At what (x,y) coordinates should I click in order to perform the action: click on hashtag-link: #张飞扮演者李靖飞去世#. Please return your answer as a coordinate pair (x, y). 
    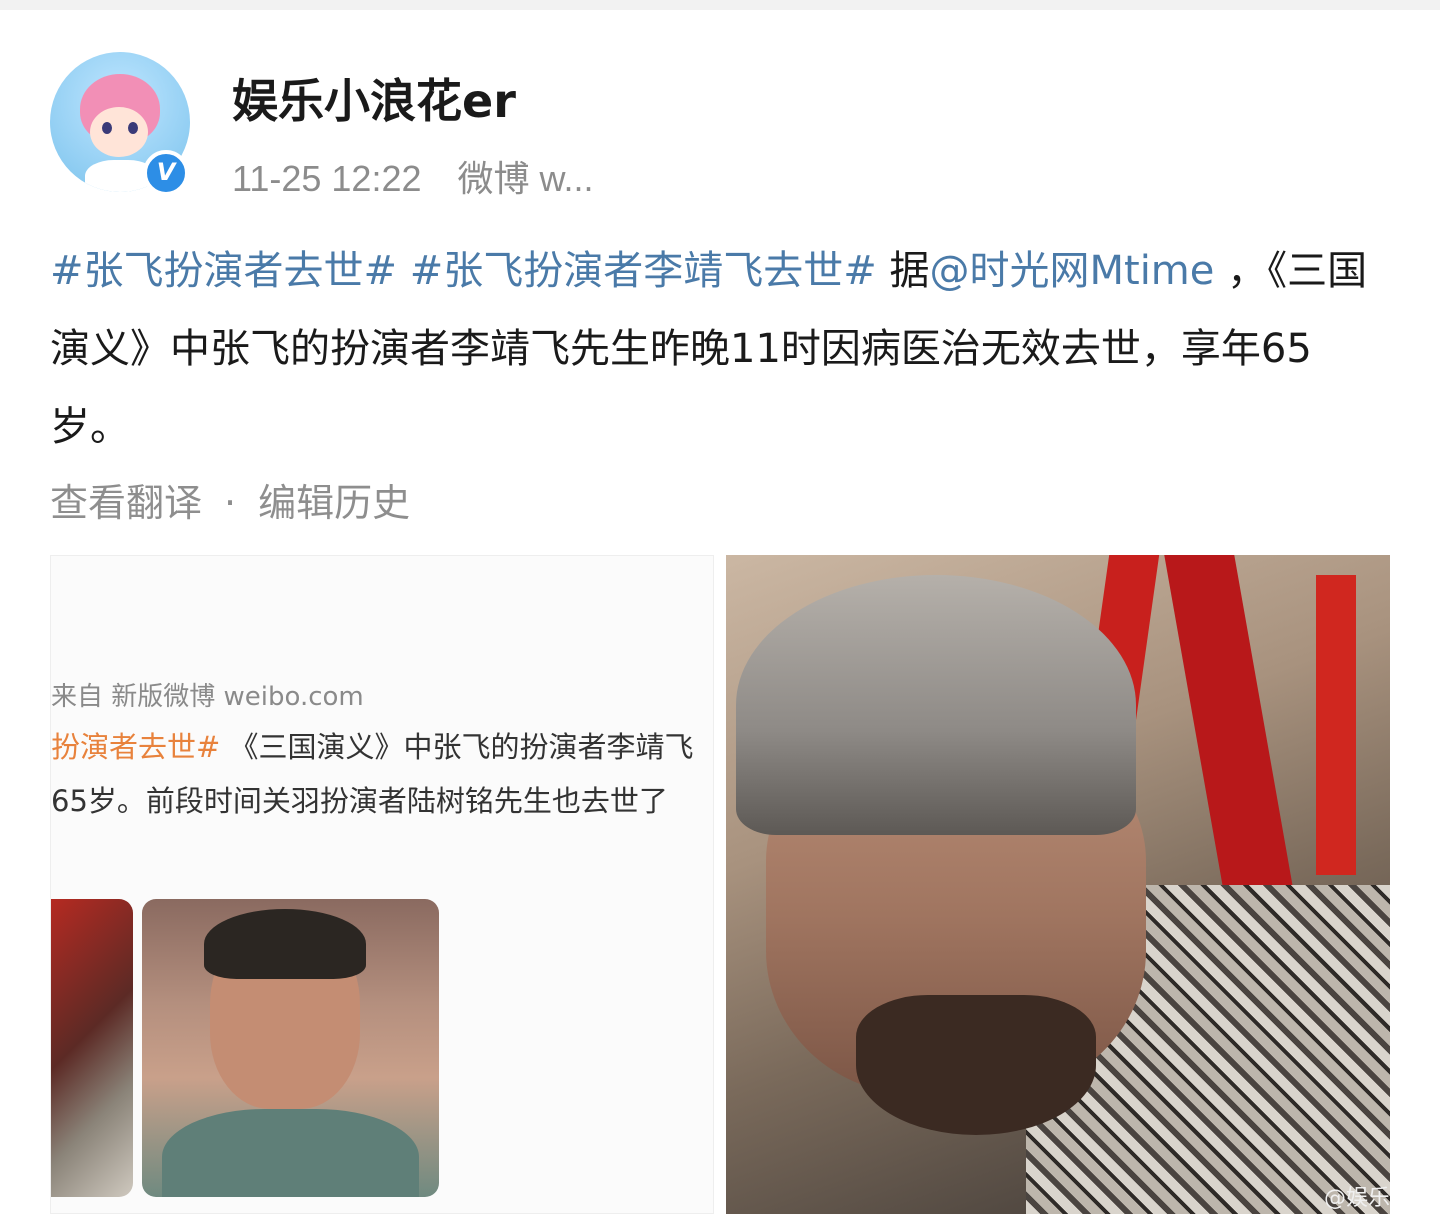
    Looking at the image, I should click on (643, 271).